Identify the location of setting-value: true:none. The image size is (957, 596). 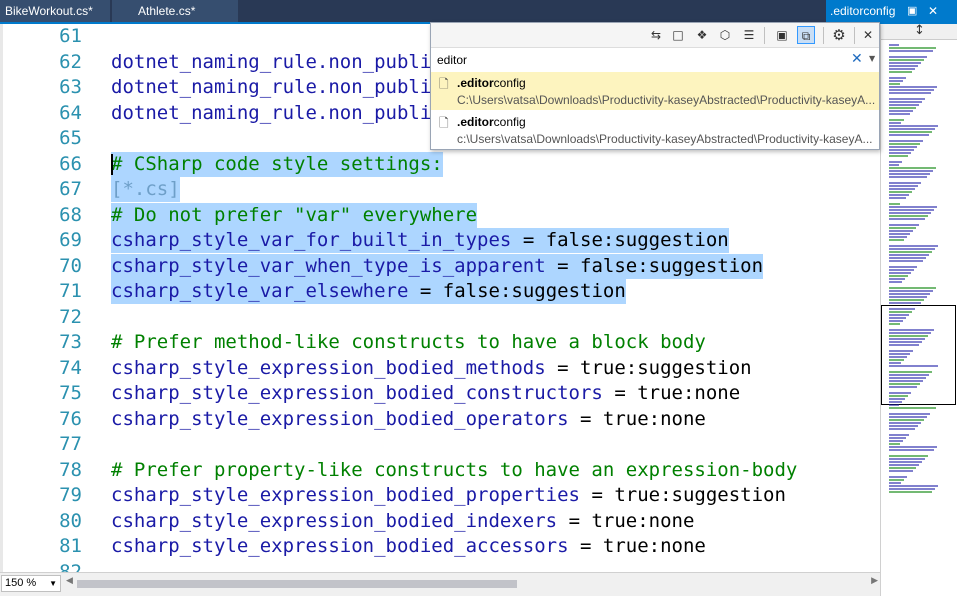
(654, 546).